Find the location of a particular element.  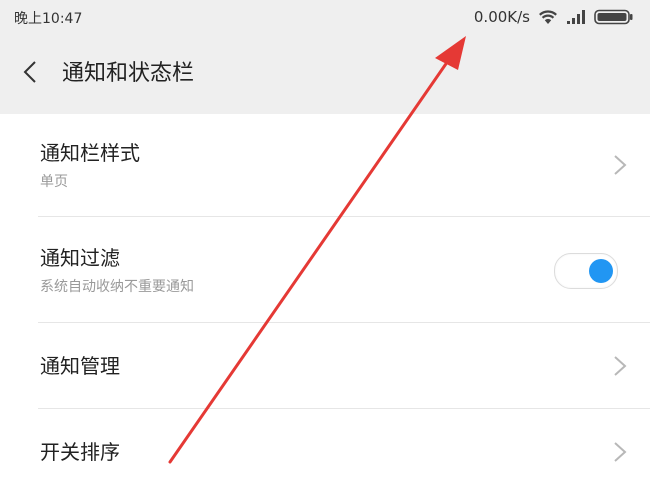

toggle-knob is located at coordinates (601, 271).